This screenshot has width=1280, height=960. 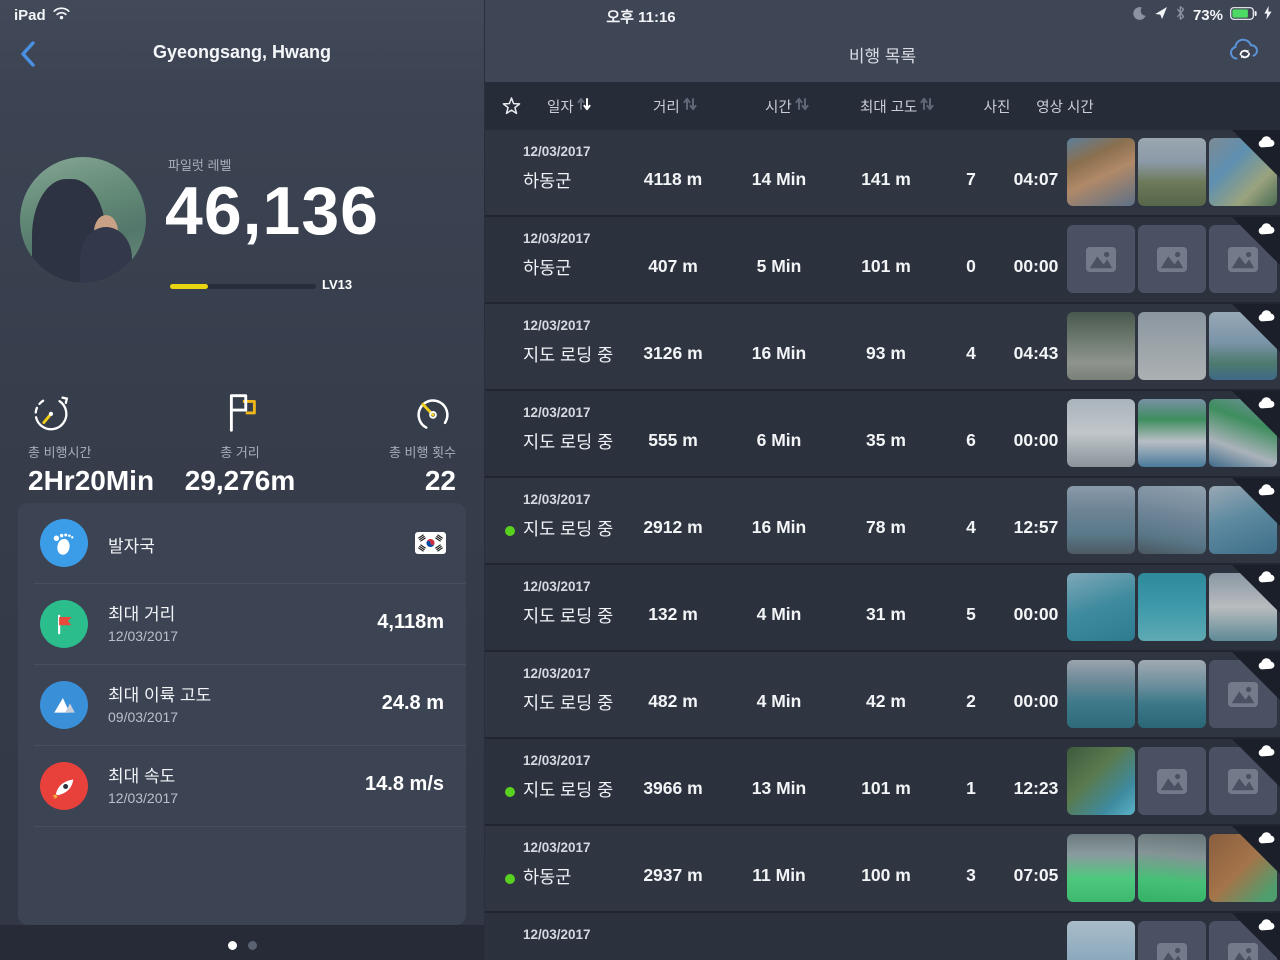 I want to click on column-label: 거리, so click(x=666, y=107).